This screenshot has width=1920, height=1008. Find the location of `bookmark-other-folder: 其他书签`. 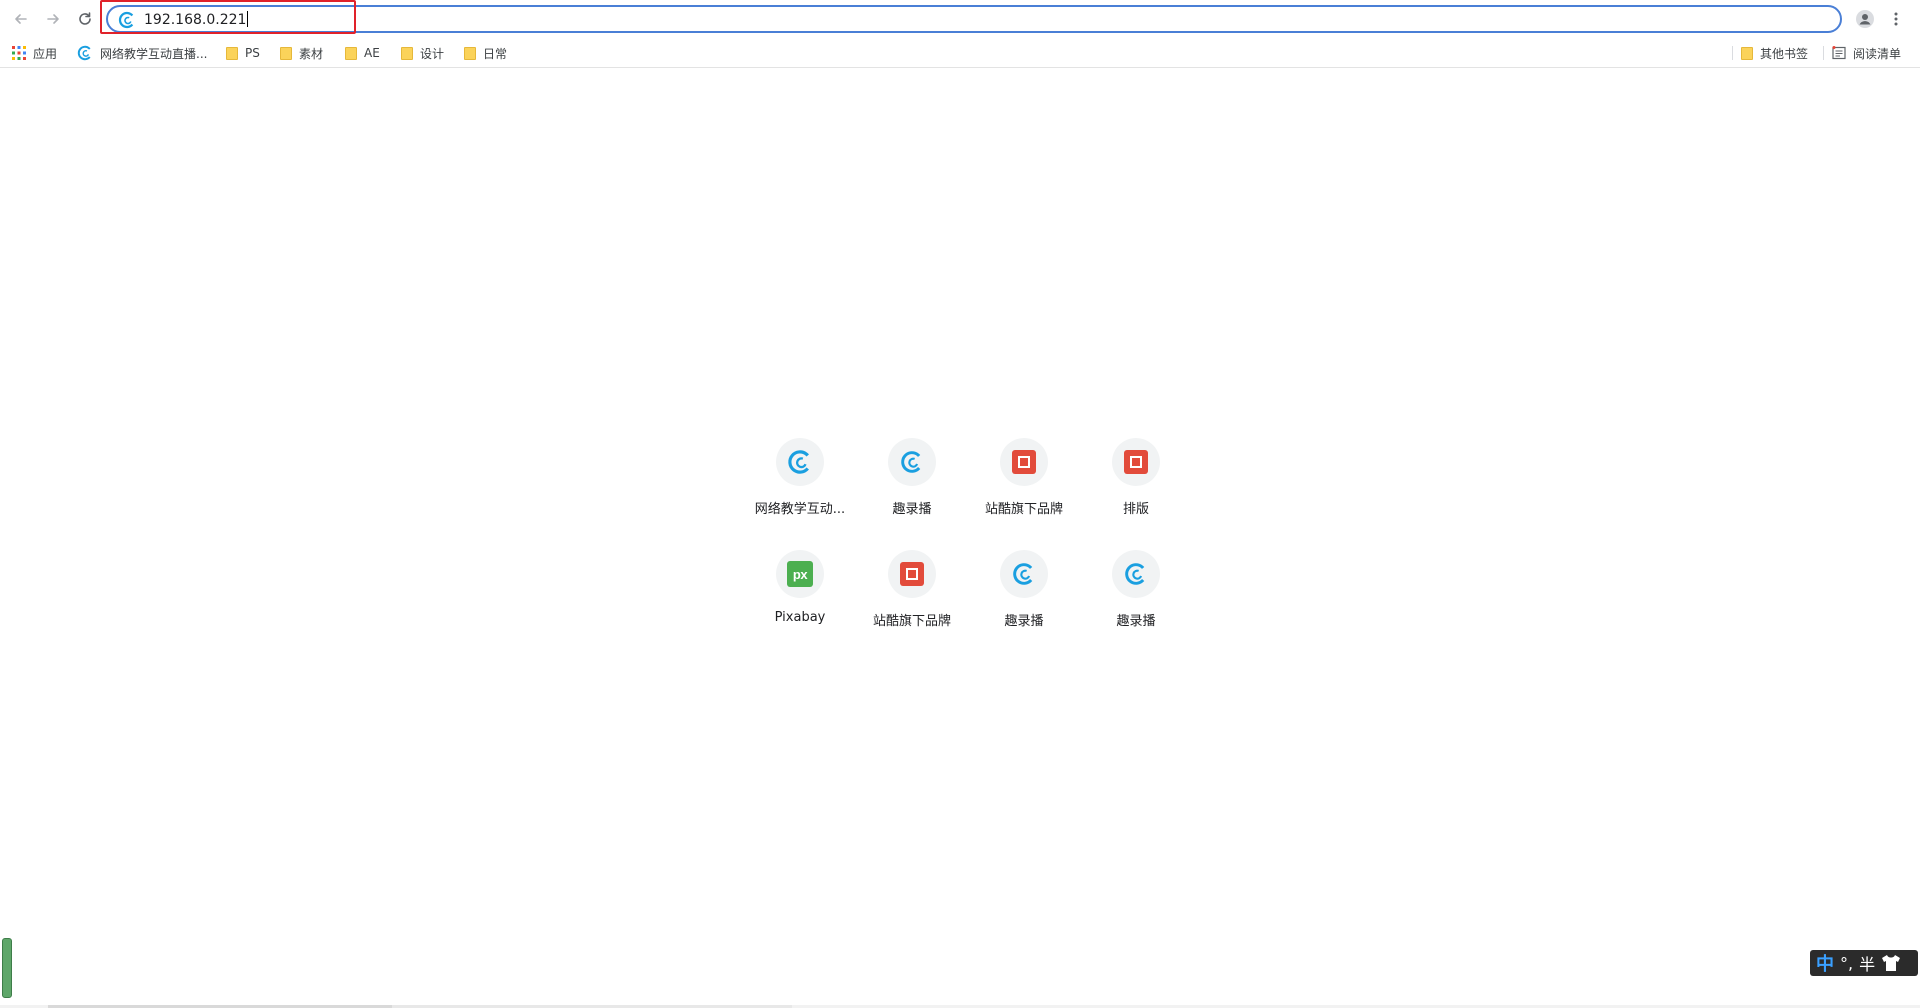

bookmark-other-folder: 其他书签 is located at coordinates (1774, 53).